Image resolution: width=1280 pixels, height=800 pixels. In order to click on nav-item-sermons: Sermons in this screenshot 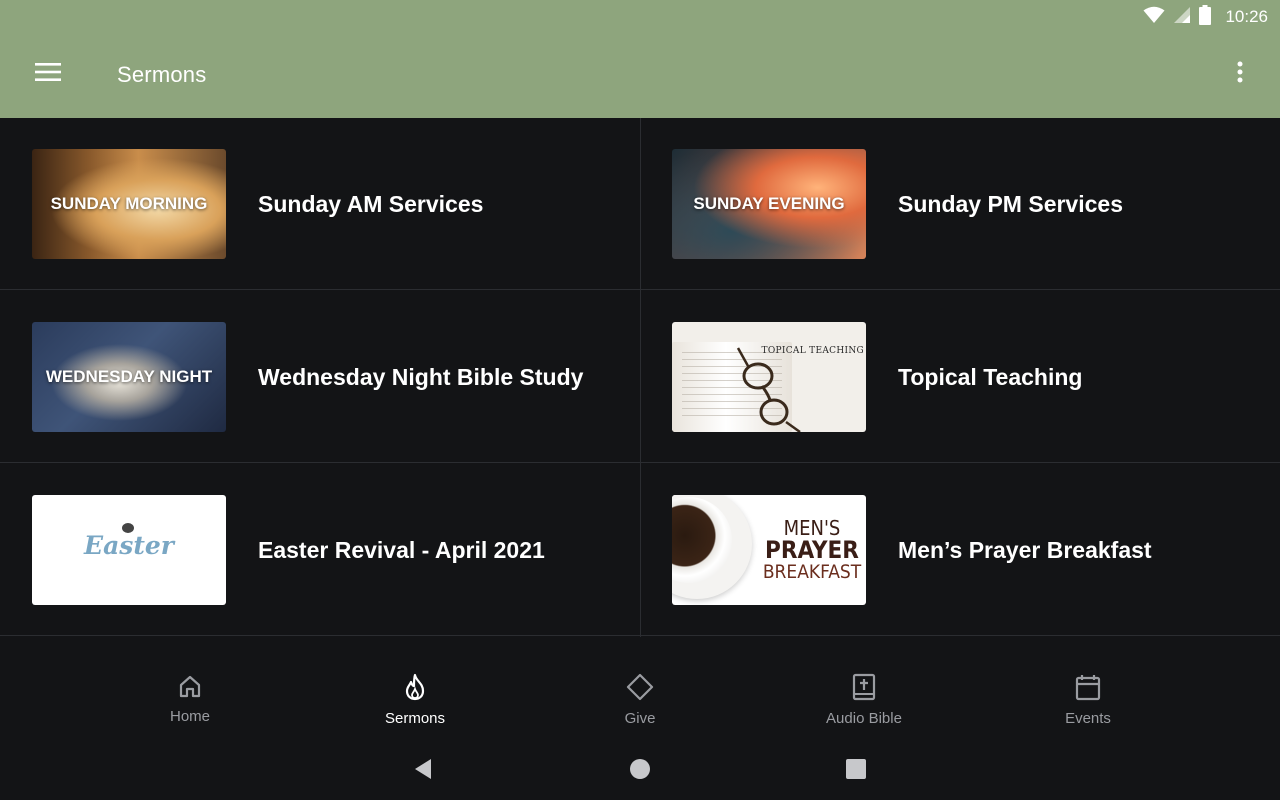, I will do `click(415, 701)`.